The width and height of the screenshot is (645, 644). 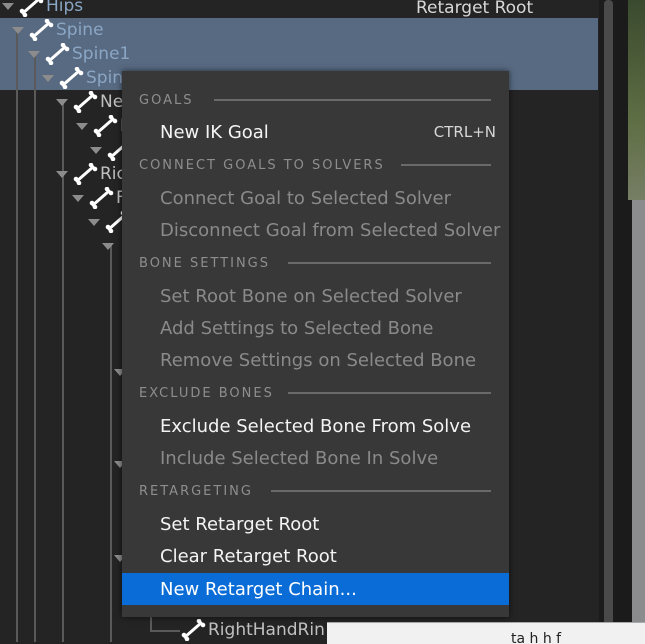 What do you see at coordinates (315, 328) in the screenshot?
I see `menu-item-add-settings: Add Settings to Selected Bone` at bounding box center [315, 328].